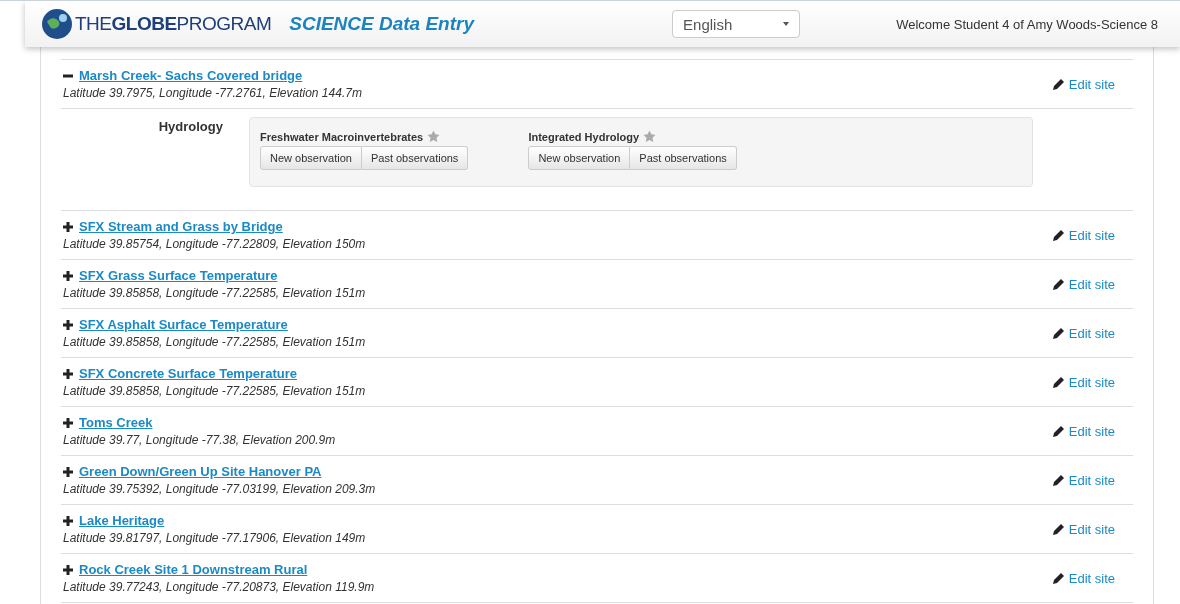 This screenshot has height=604, width=1180. I want to click on site-link: Rock Creek Site 1 Downstream Rural, so click(193, 569).